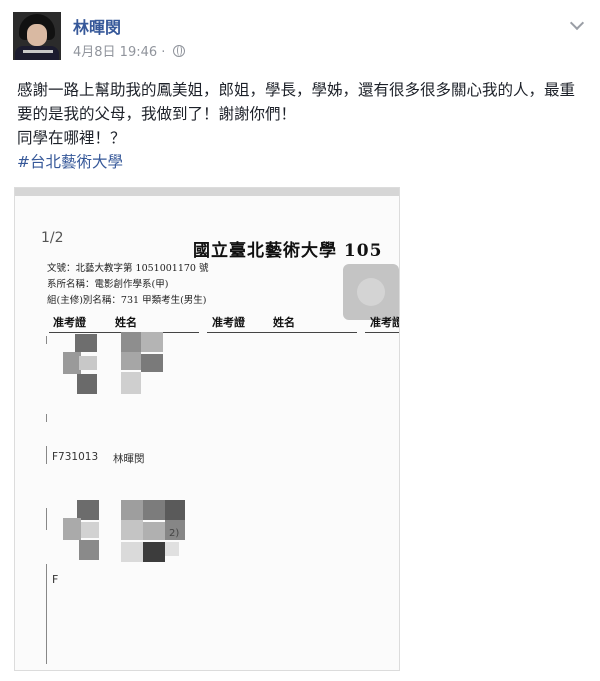 This screenshot has width=600, height=681. What do you see at coordinates (127, 300) in the screenshot?
I see `document-group-line: 組(主修)別名稱：731 甲類考生(男生)` at bounding box center [127, 300].